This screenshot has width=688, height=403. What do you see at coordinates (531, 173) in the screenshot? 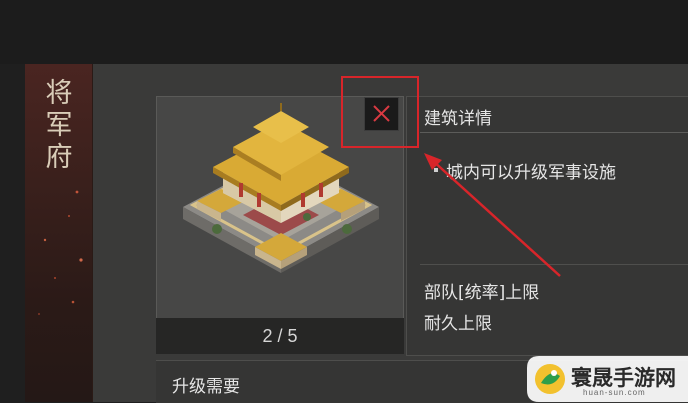
I see `details-description: 城内可以升级军事设施` at bounding box center [531, 173].